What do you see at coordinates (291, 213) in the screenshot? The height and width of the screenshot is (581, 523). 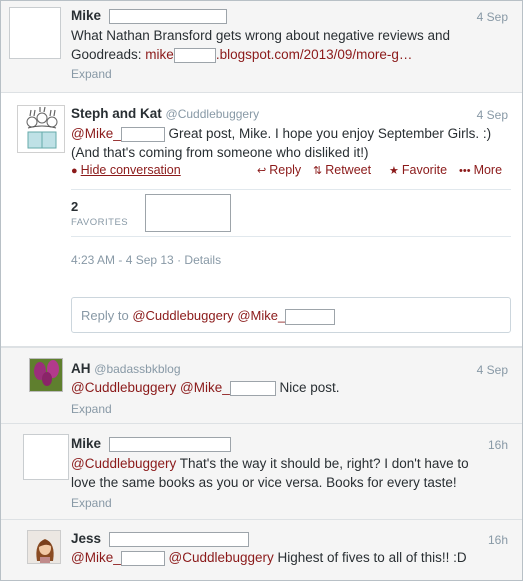 I see `tweet-stats: 2 FAVORITES` at bounding box center [291, 213].